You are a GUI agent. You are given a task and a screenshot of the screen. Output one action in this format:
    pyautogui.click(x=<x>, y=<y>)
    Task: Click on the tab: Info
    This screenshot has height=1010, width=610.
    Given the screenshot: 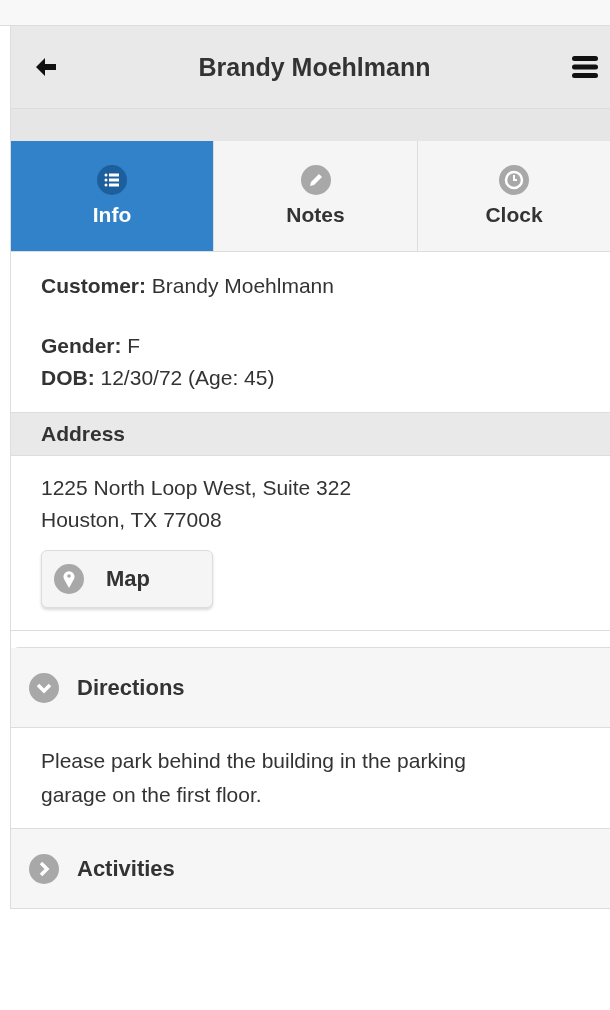 What is the action you would take?
    pyautogui.click(x=112, y=196)
    